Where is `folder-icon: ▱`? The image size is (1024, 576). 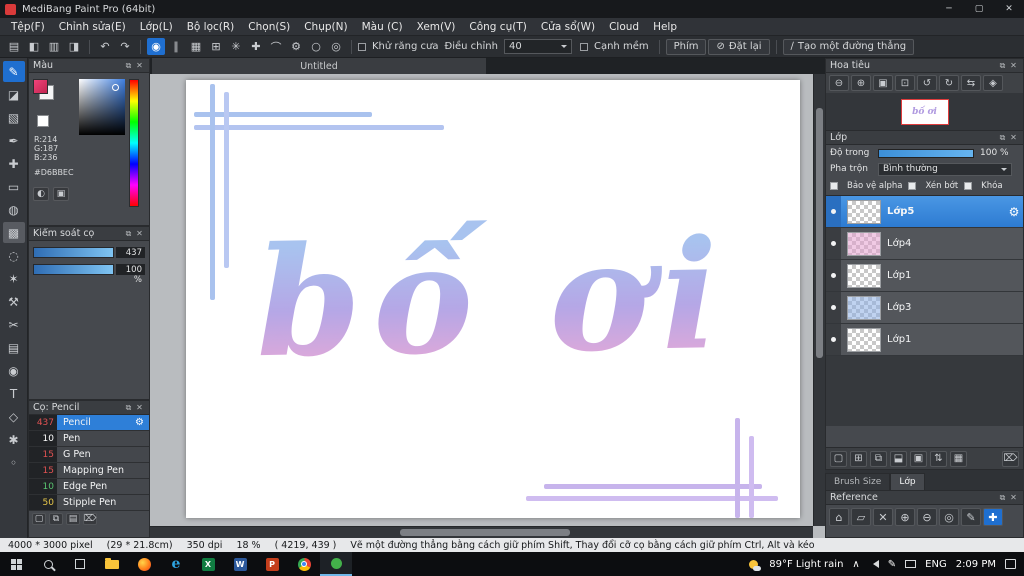 folder-icon: ▱ is located at coordinates (861, 517).